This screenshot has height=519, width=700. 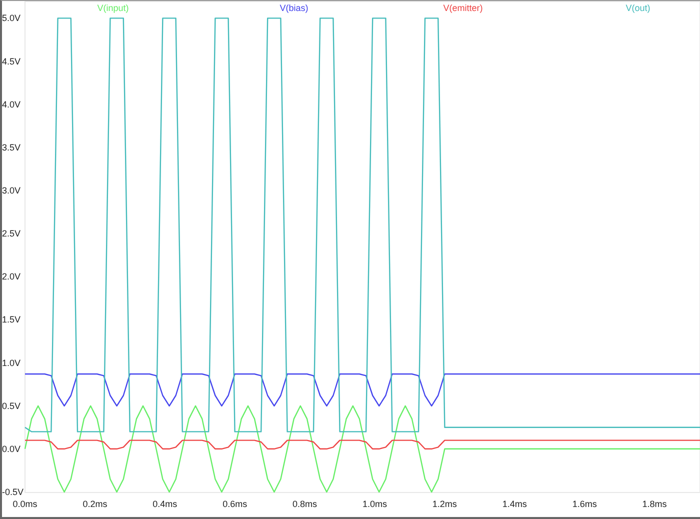 What do you see at coordinates (11, 147) in the screenshot?
I see `axis-tick-label: 3.5V` at bounding box center [11, 147].